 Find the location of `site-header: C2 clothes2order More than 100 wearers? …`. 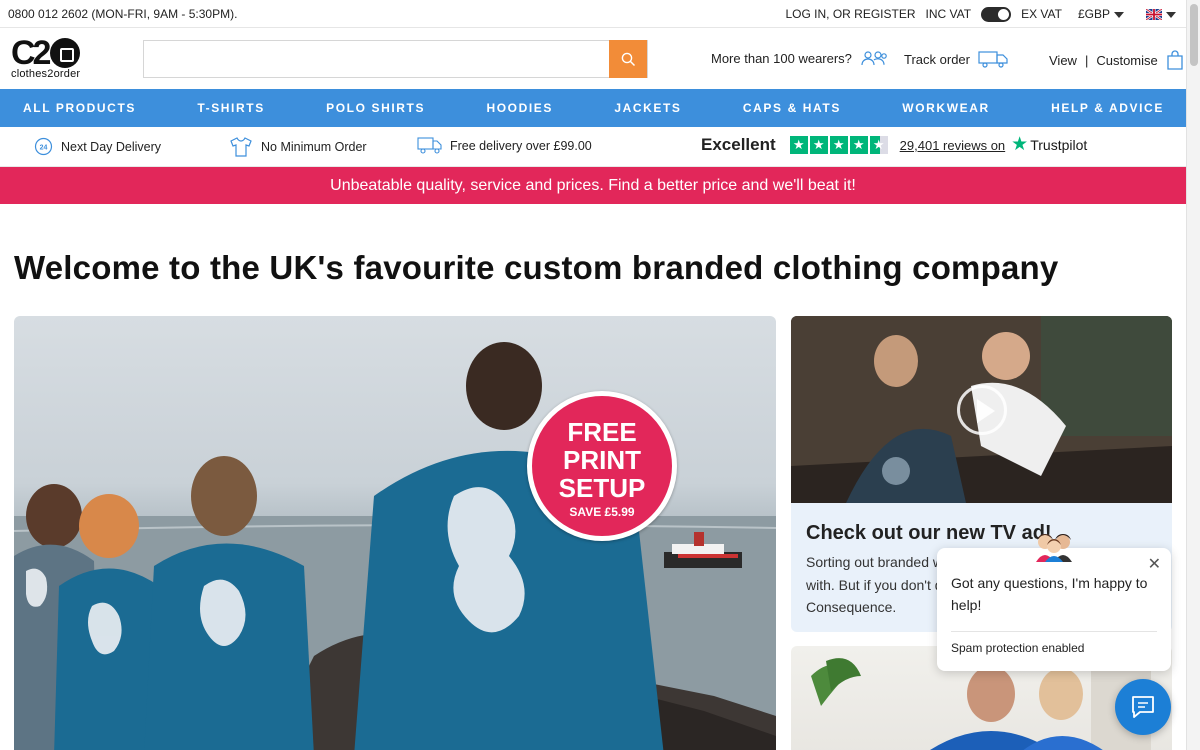

site-header: C2 clothes2order More than 100 wearers? … is located at coordinates (593, 59).